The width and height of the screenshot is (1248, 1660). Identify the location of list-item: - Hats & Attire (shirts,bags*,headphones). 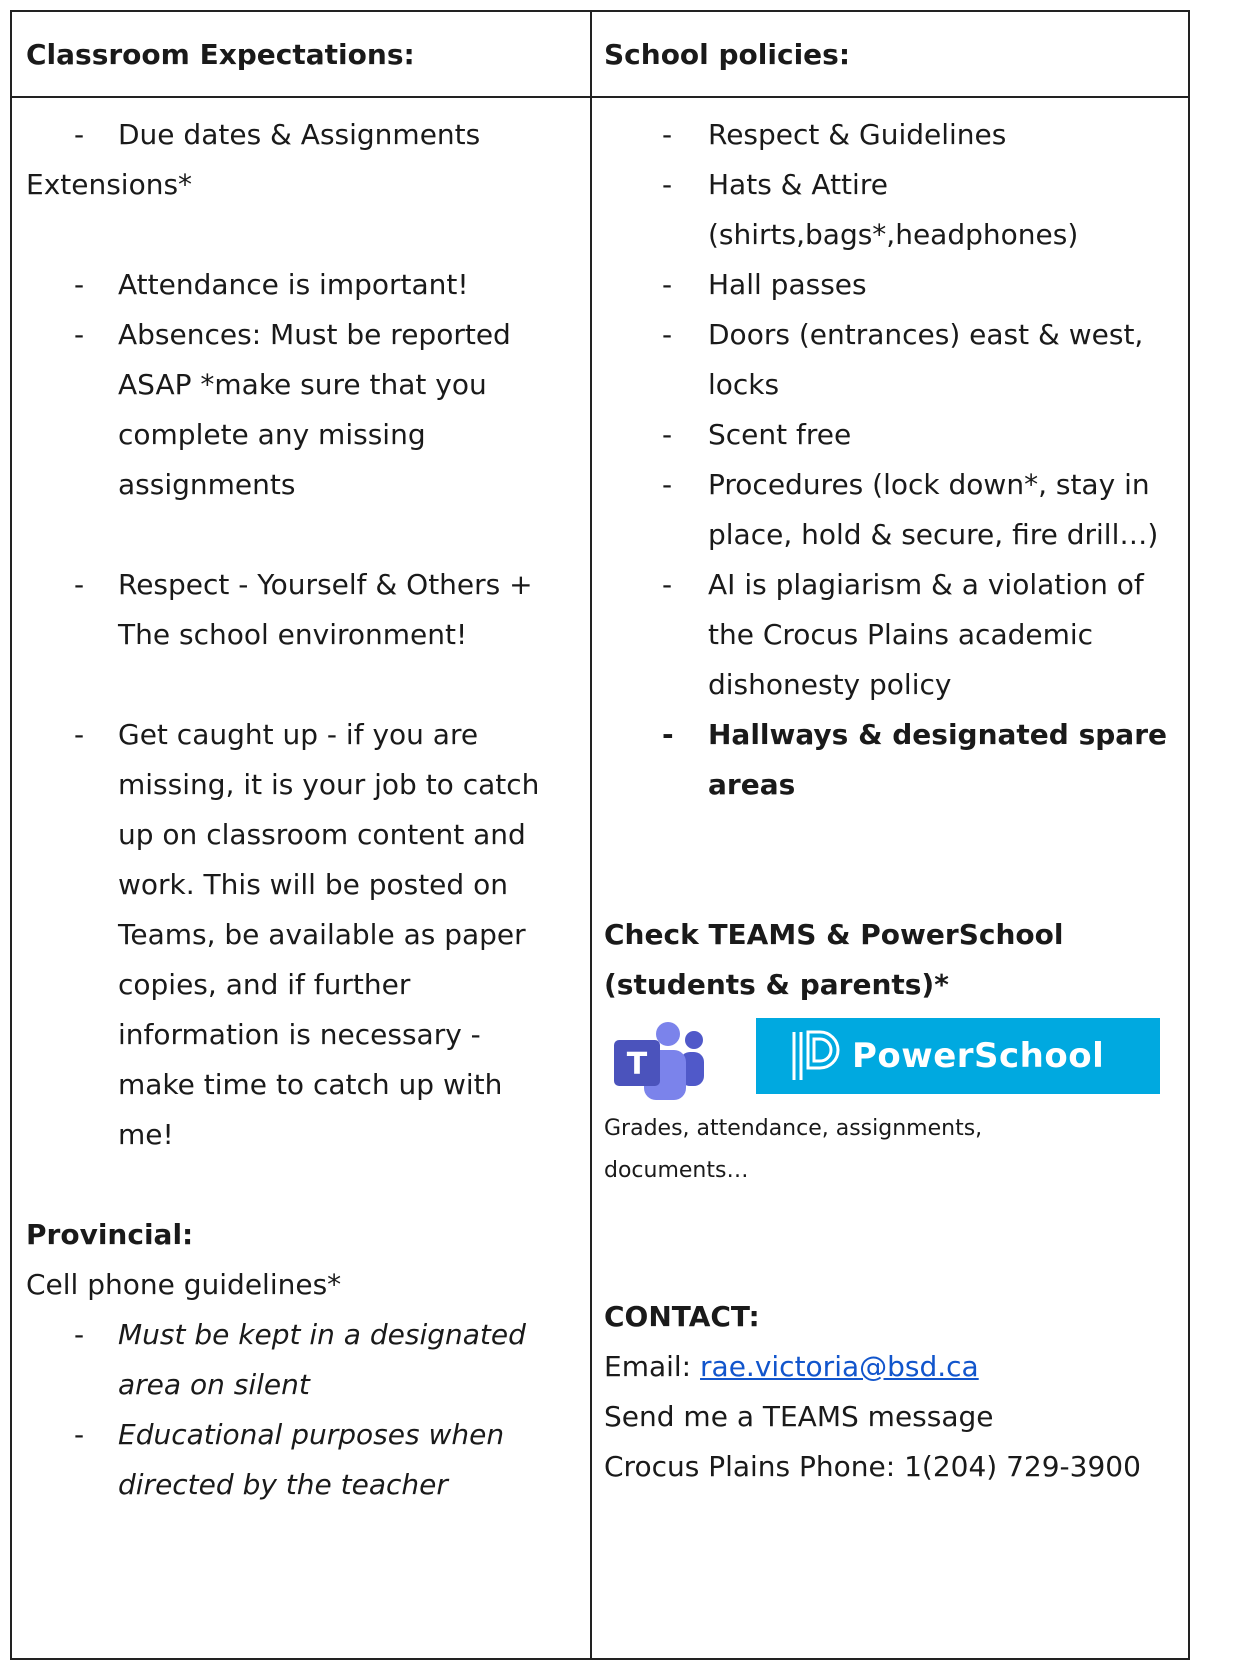
(870, 209).